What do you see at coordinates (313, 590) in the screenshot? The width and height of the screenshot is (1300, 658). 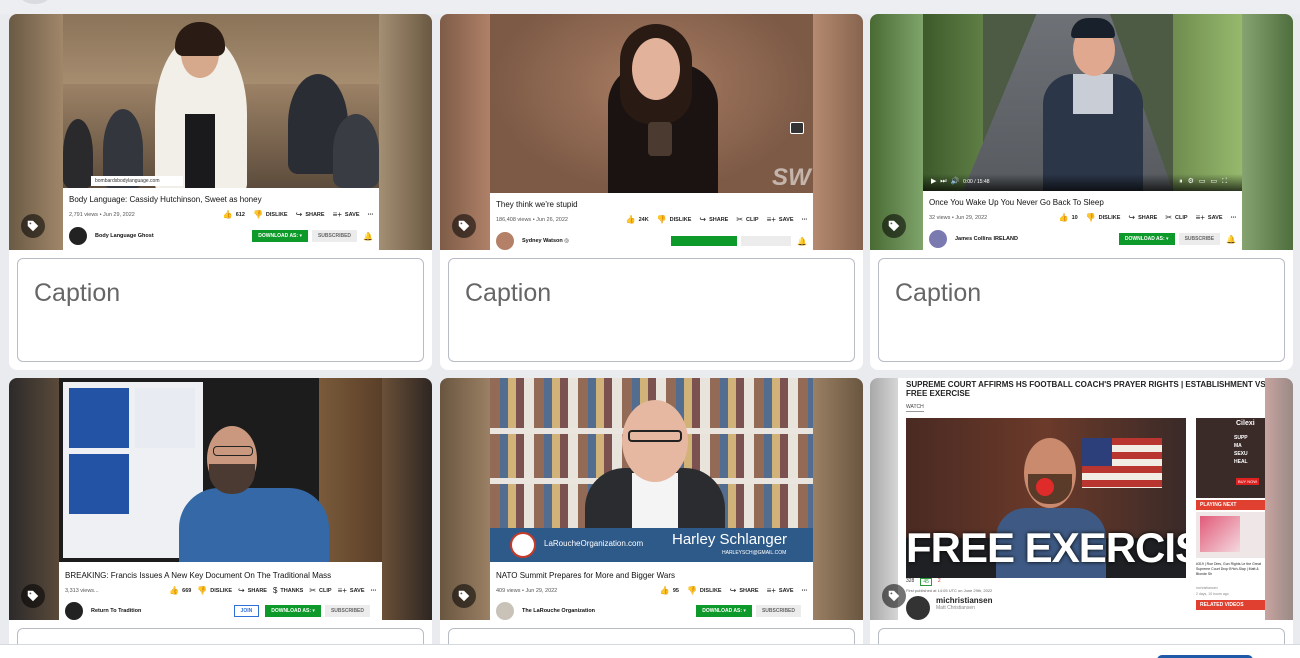 I see `scissors-icon: ✂` at bounding box center [313, 590].